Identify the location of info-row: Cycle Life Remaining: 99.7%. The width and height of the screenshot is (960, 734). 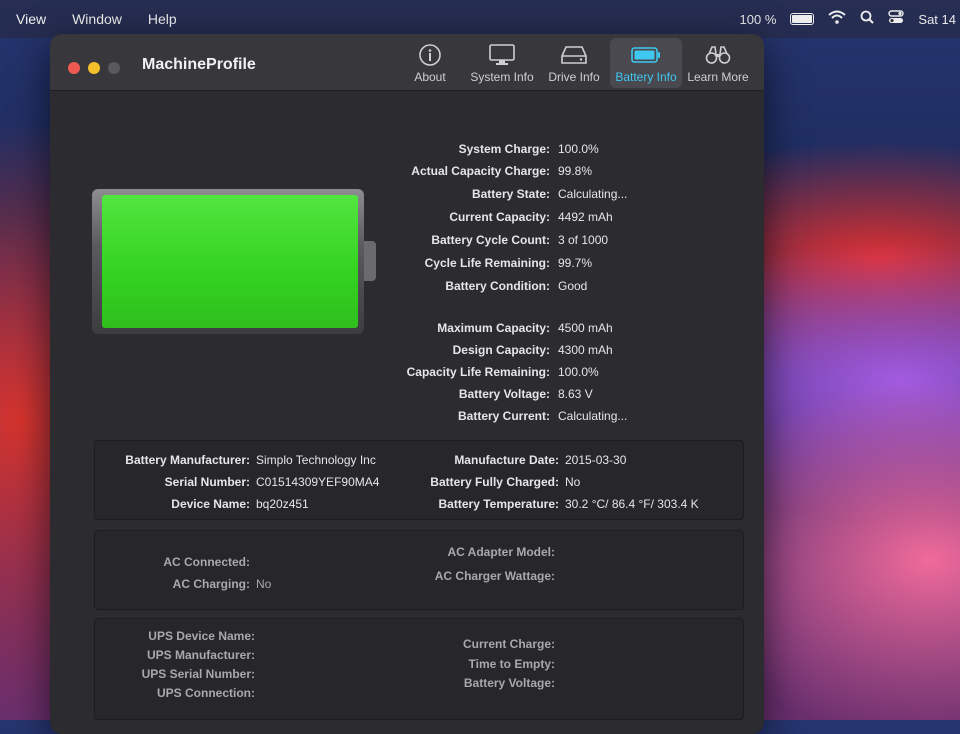
(321, 265).